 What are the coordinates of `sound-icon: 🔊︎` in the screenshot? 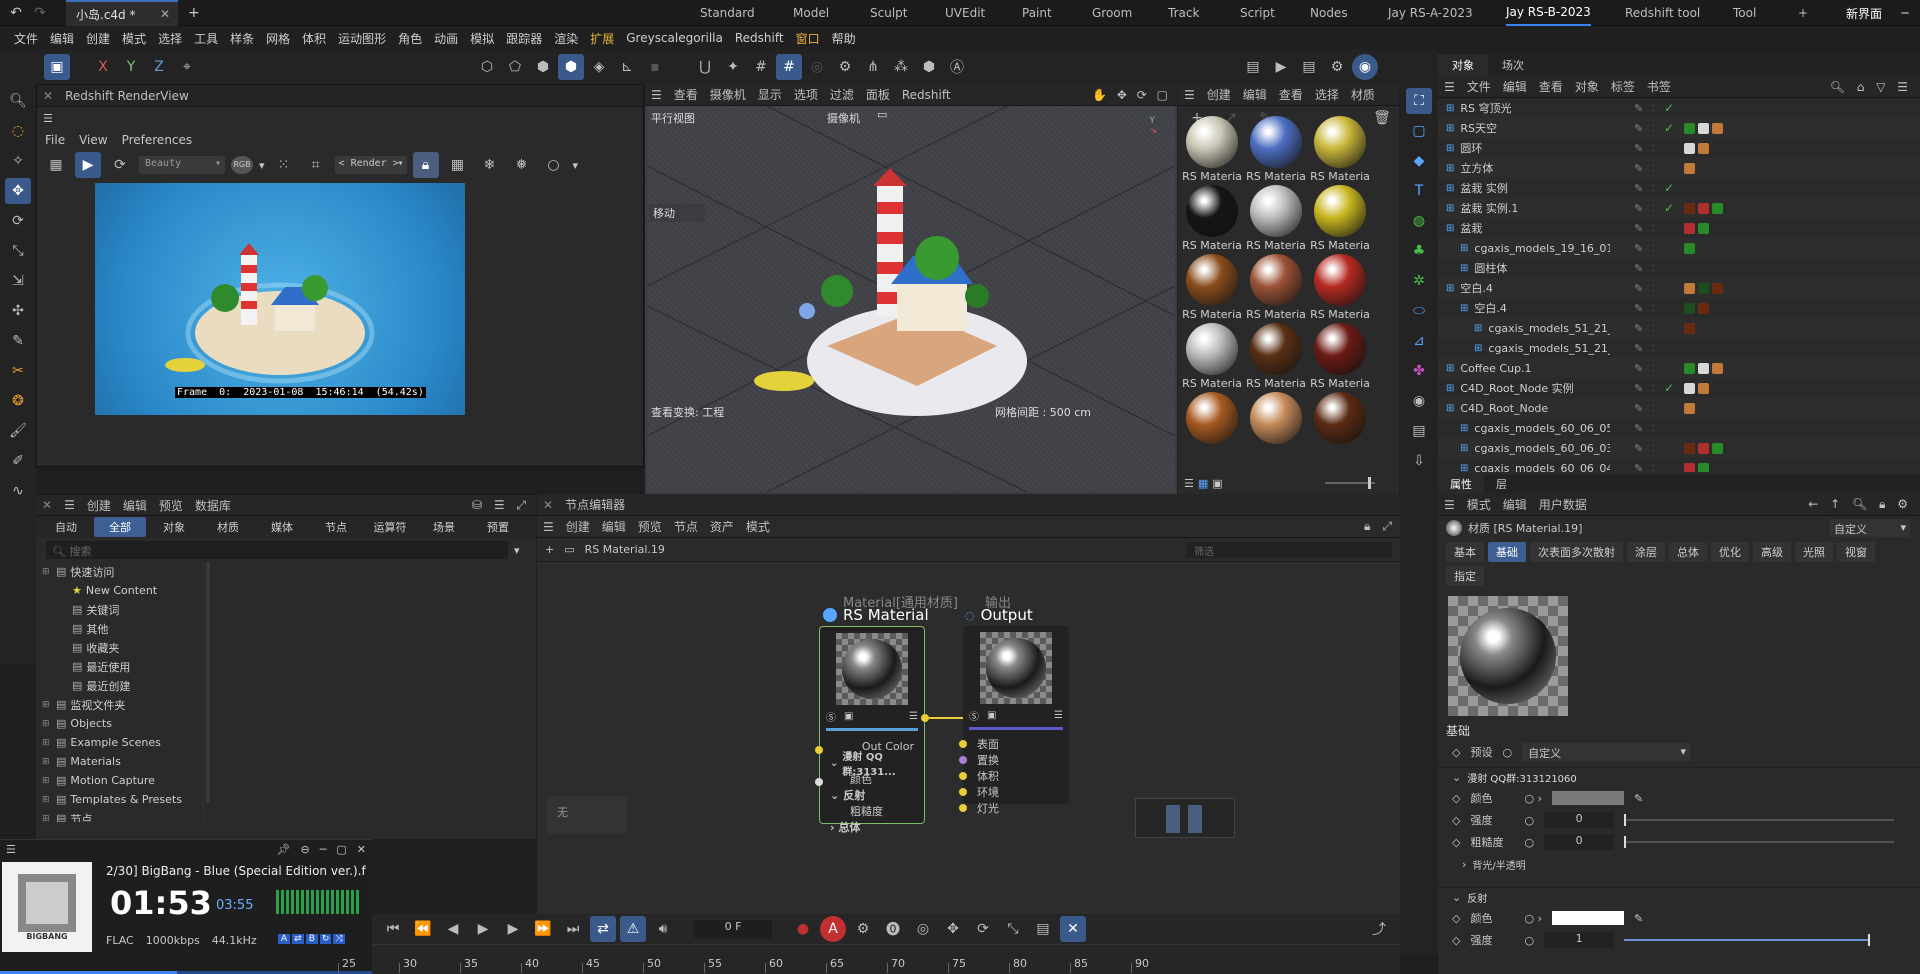 It's located at (663, 929).